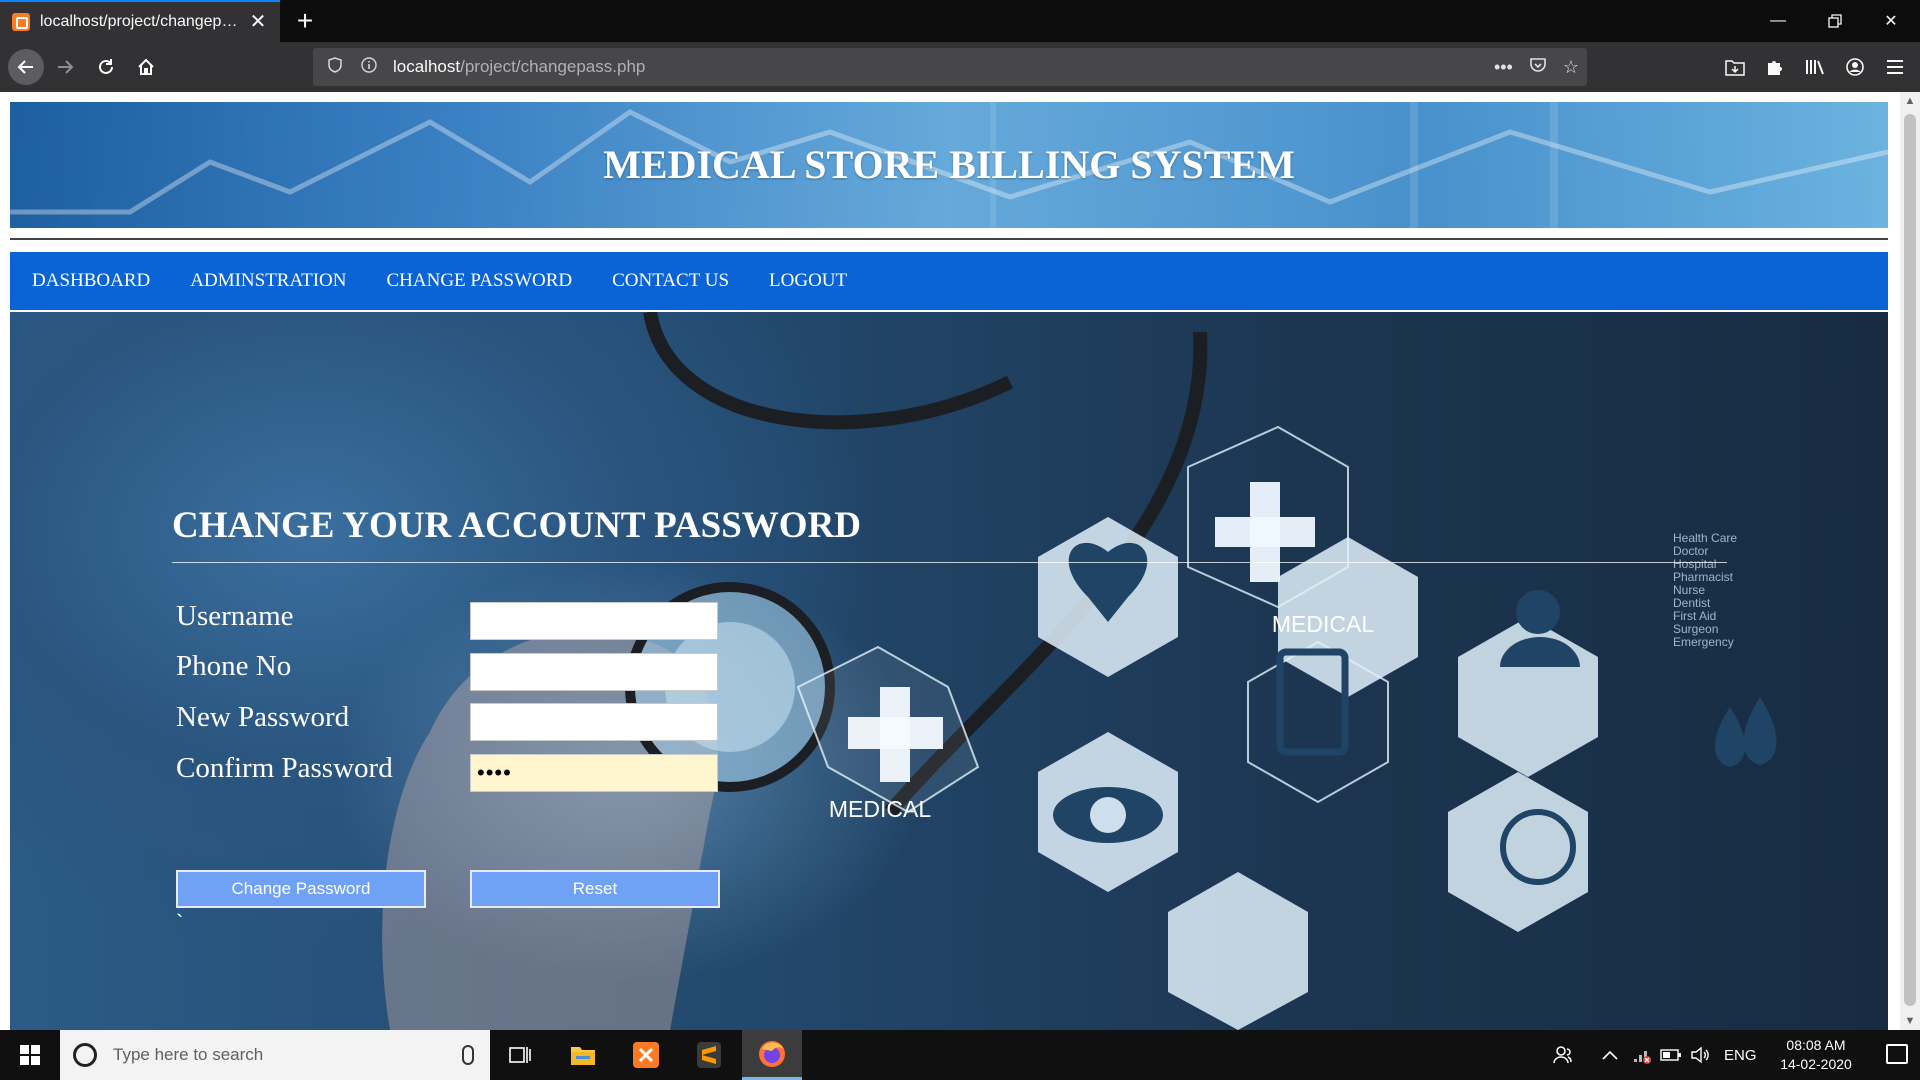  I want to click on confirm-password-input, so click(594, 773).